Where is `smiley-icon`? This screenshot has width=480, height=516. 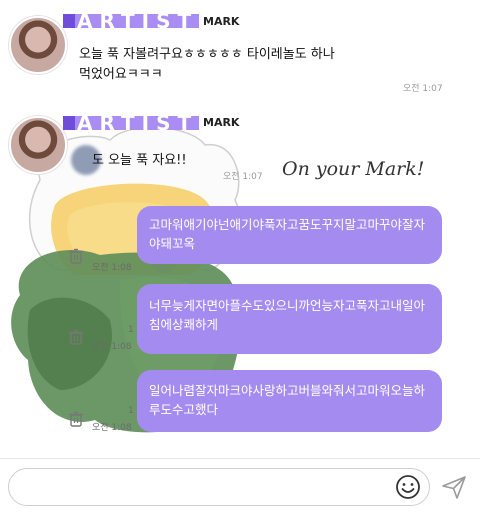
smiley-icon is located at coordinates (408, 487).